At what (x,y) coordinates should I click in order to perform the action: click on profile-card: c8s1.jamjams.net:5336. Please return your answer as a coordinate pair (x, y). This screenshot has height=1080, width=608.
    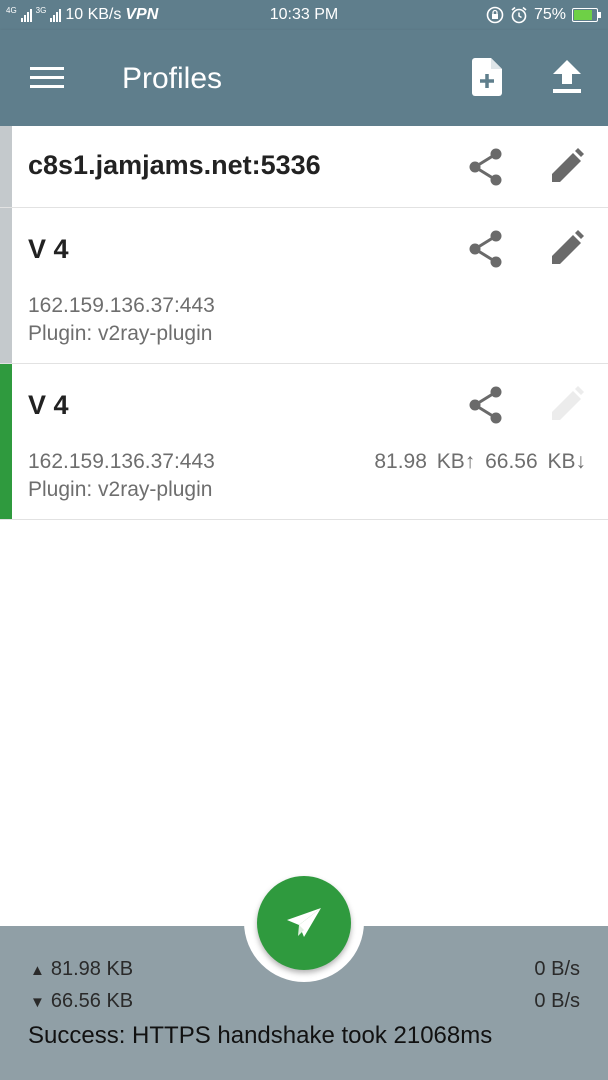
    Looking at the image, I should click on (304, 167).